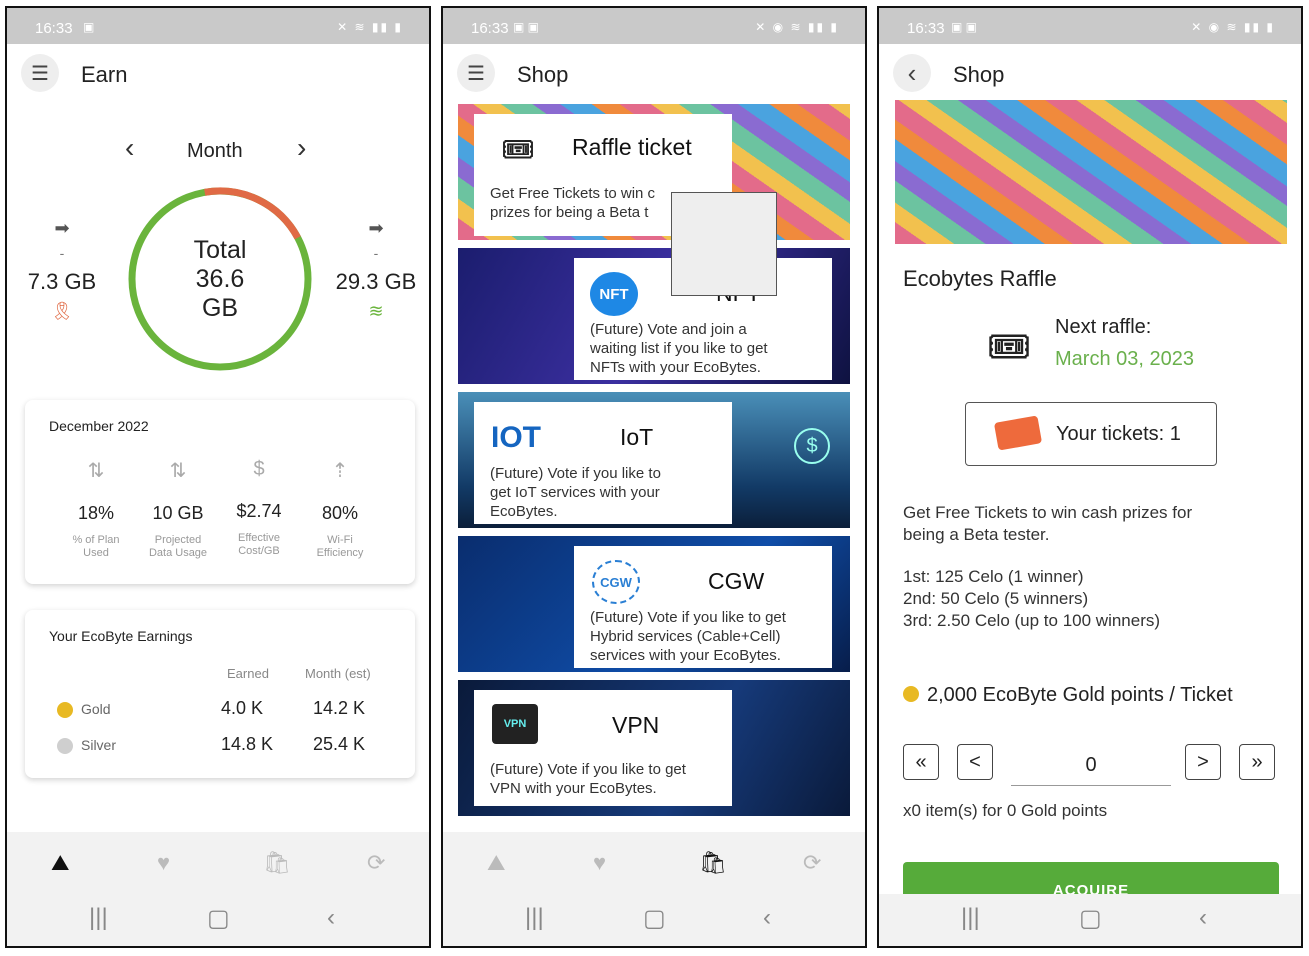 This screenshot has height=956, width=1309. What do you see at coordinates (637, 437) in the screenshot?
I see `item-title: IoT` at bounding box center [637, 437].